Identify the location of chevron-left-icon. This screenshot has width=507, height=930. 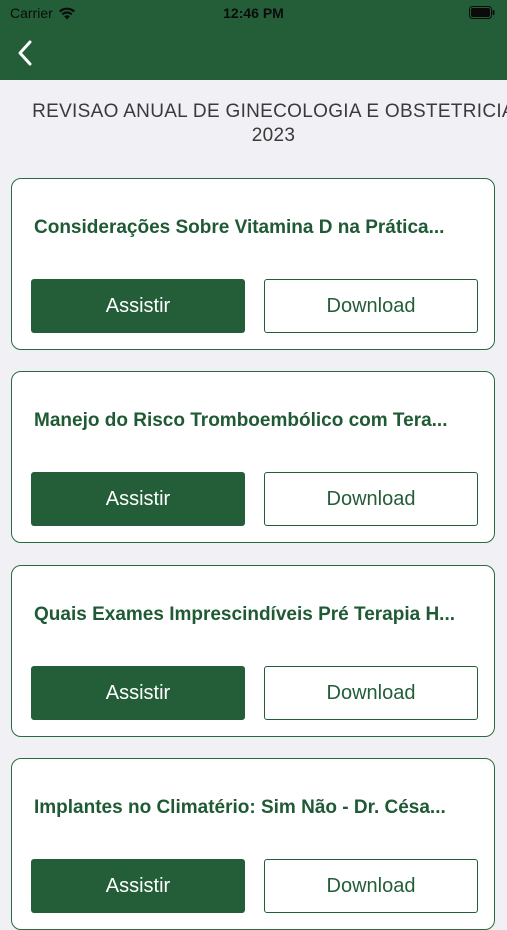
(25, 53).